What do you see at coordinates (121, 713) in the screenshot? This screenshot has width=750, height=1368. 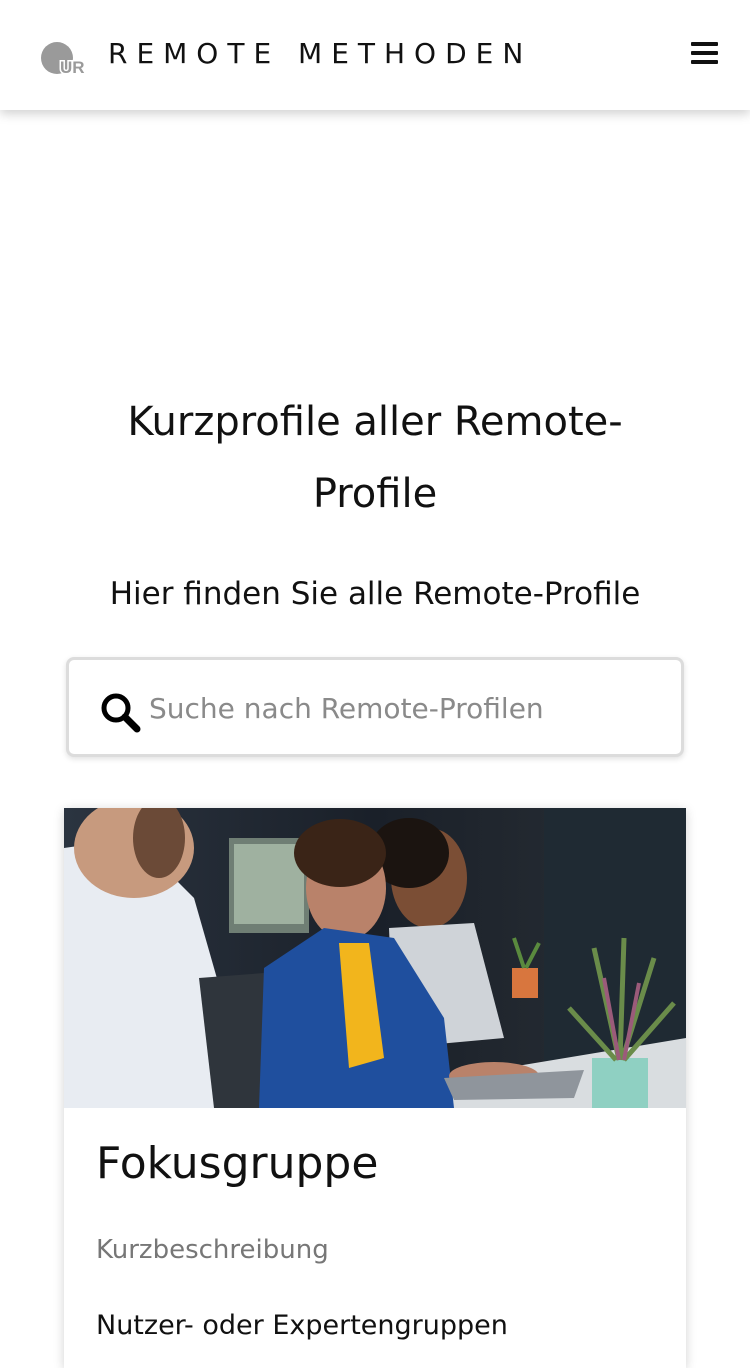 I see `search-icon` at bounding box center [121, 713].